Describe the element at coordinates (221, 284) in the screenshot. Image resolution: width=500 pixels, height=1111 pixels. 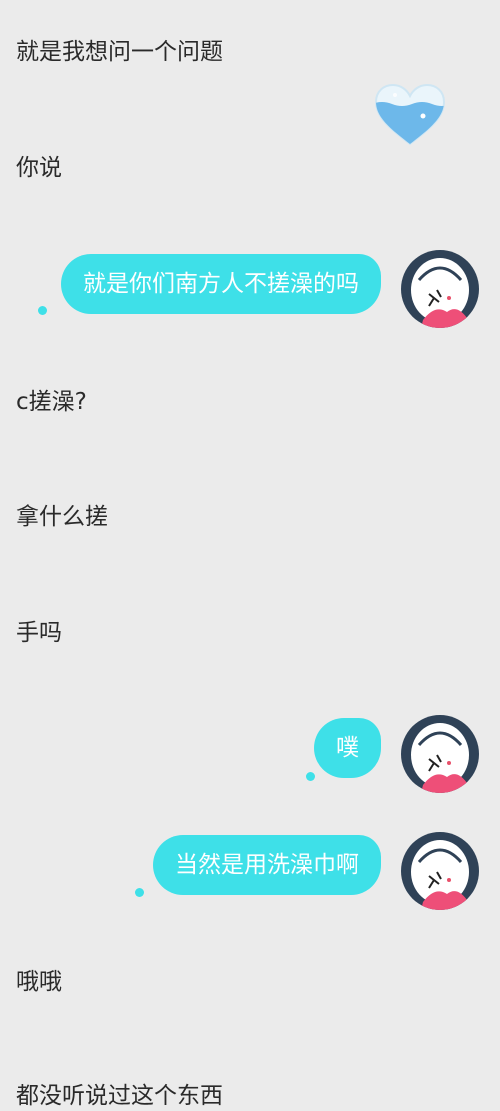
I see `outgoing-bubble: 就是你们南方人不搓澡的吗` at that location.